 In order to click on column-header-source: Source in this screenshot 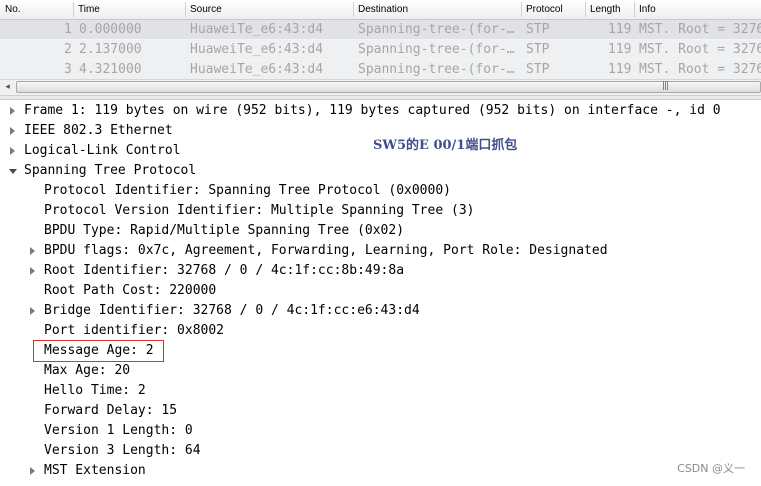, I will do `click(206, 9)`.